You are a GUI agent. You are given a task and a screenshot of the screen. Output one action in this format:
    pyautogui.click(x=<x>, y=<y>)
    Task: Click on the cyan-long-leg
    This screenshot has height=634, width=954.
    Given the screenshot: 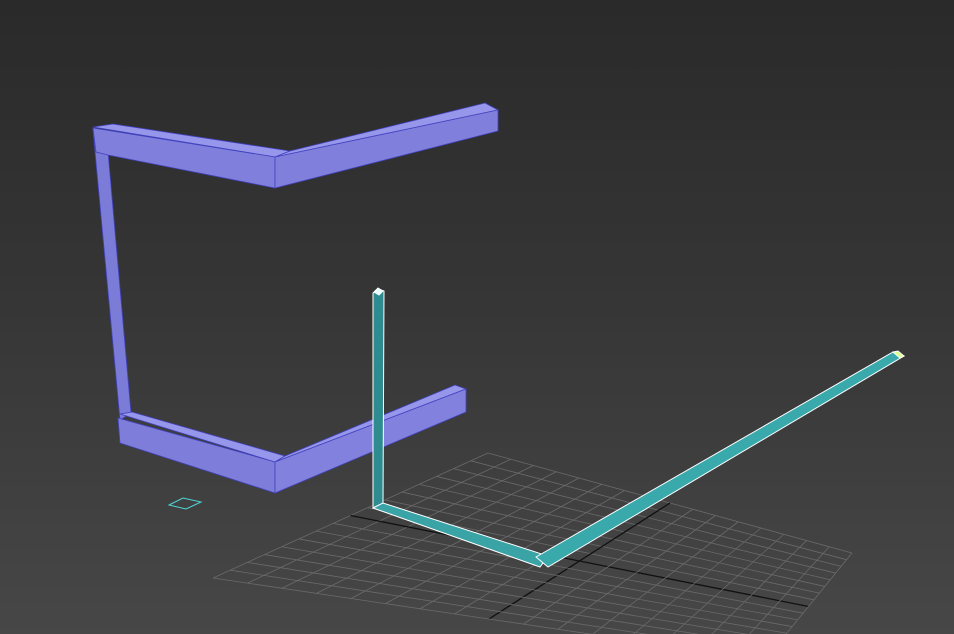 What is the action you would take?
    pyautogui.click(x=720, y=459)
    